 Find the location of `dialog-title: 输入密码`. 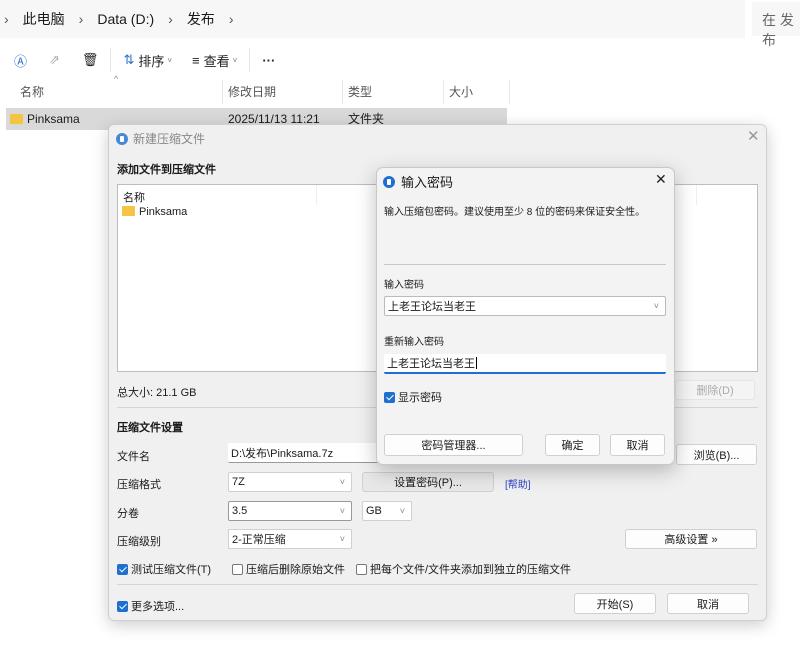

dialog-title: 输入密码 is located at coordinates (418, 181).